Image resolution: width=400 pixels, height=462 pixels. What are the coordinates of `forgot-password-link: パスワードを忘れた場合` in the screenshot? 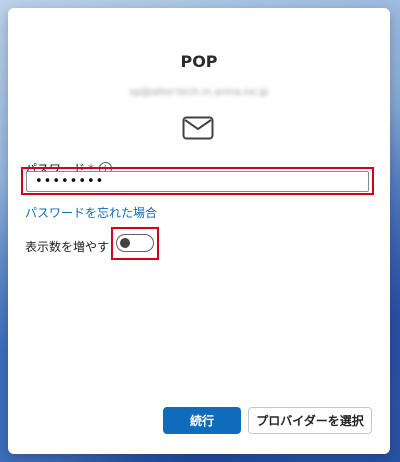 It's located at (91, 212).